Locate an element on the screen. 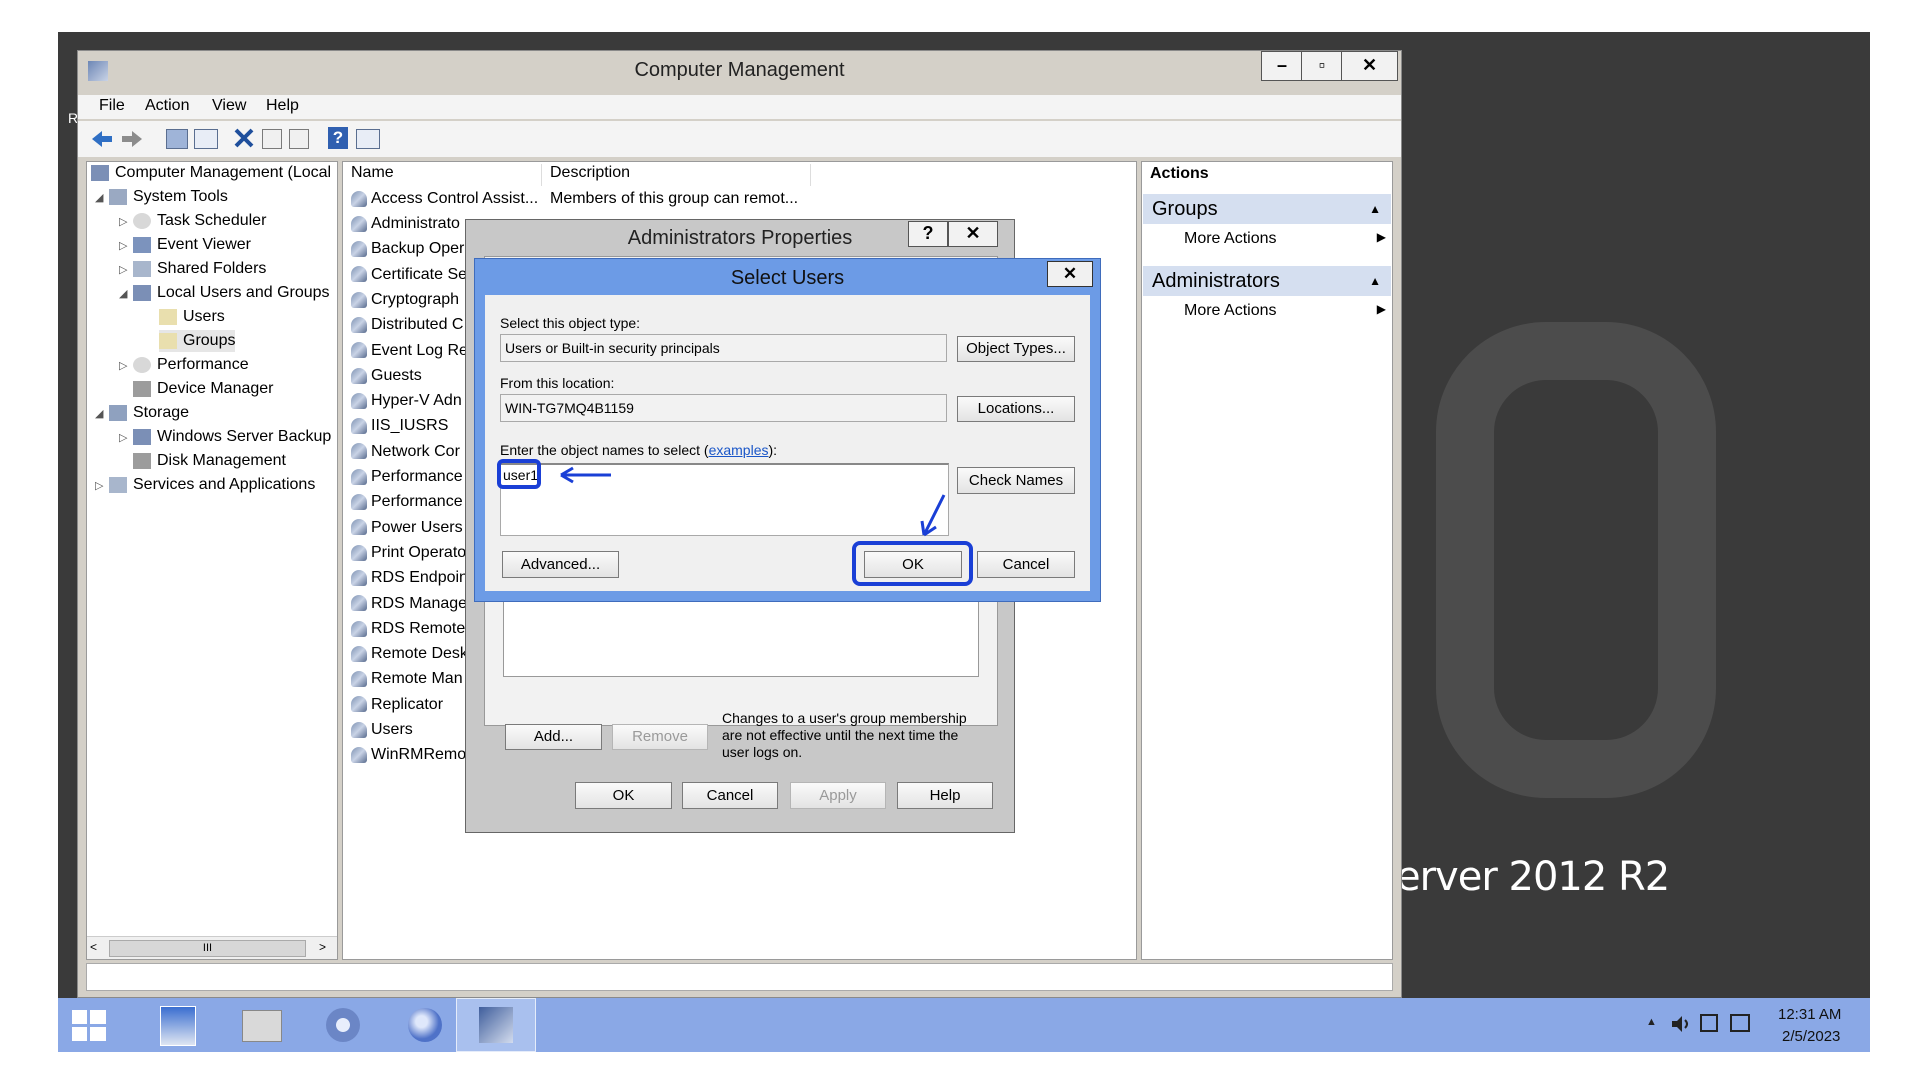 Image resolution: width=1920 pixels, height=1080 pixels. list-row: Network Cor is located at coordinates (405, 451).